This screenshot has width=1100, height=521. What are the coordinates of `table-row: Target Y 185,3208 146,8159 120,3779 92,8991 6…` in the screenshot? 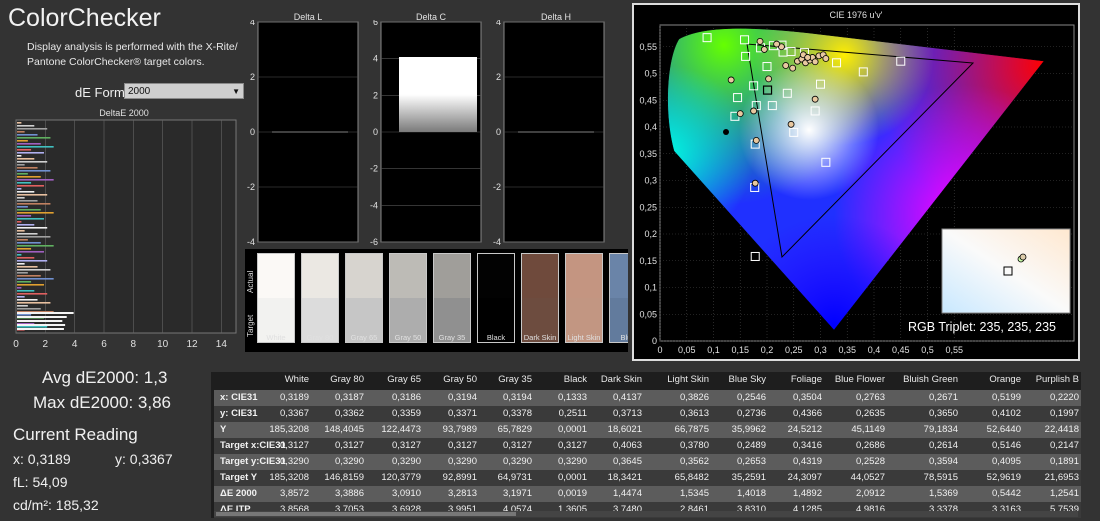 It's located at (647, 478).